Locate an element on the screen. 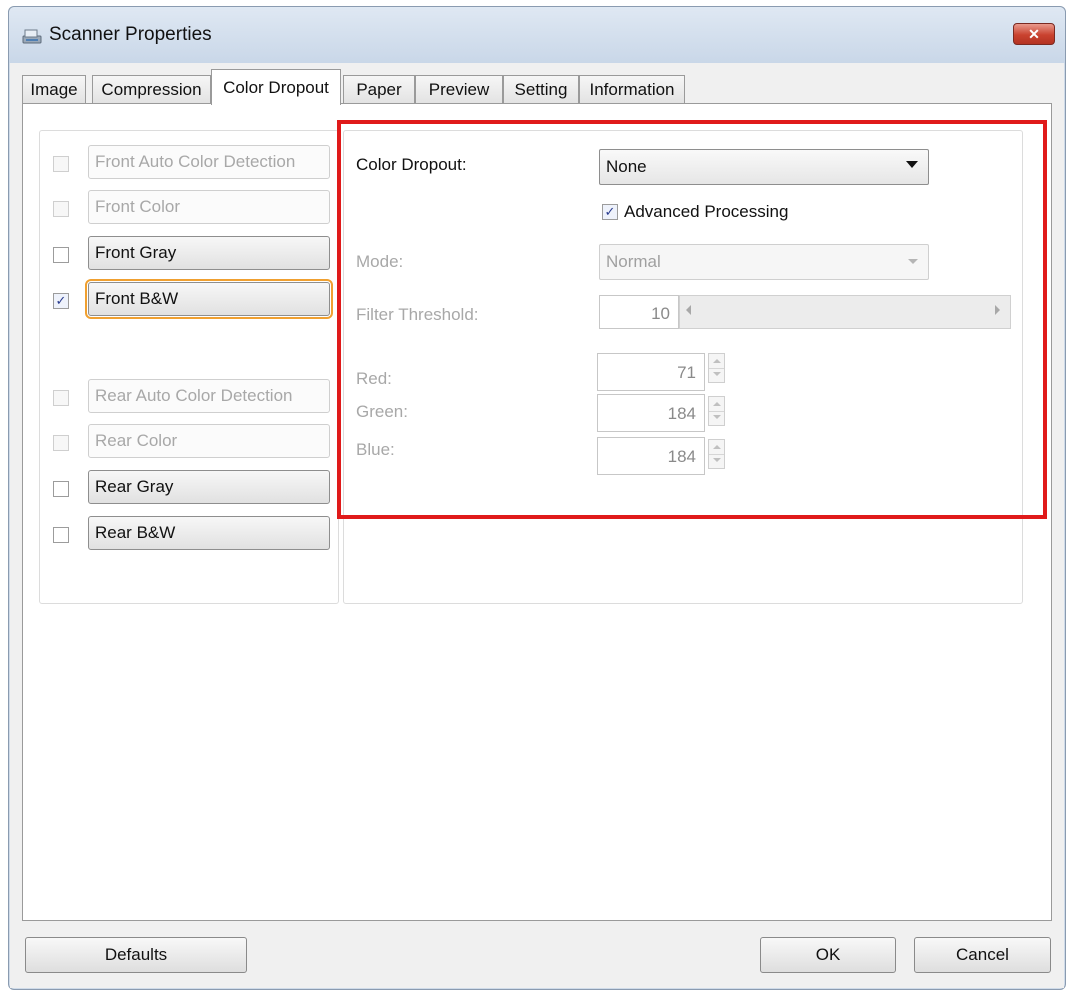 This screenshot has height=995, width=1074. green-input: 184 is located at coordinates (651, 413).